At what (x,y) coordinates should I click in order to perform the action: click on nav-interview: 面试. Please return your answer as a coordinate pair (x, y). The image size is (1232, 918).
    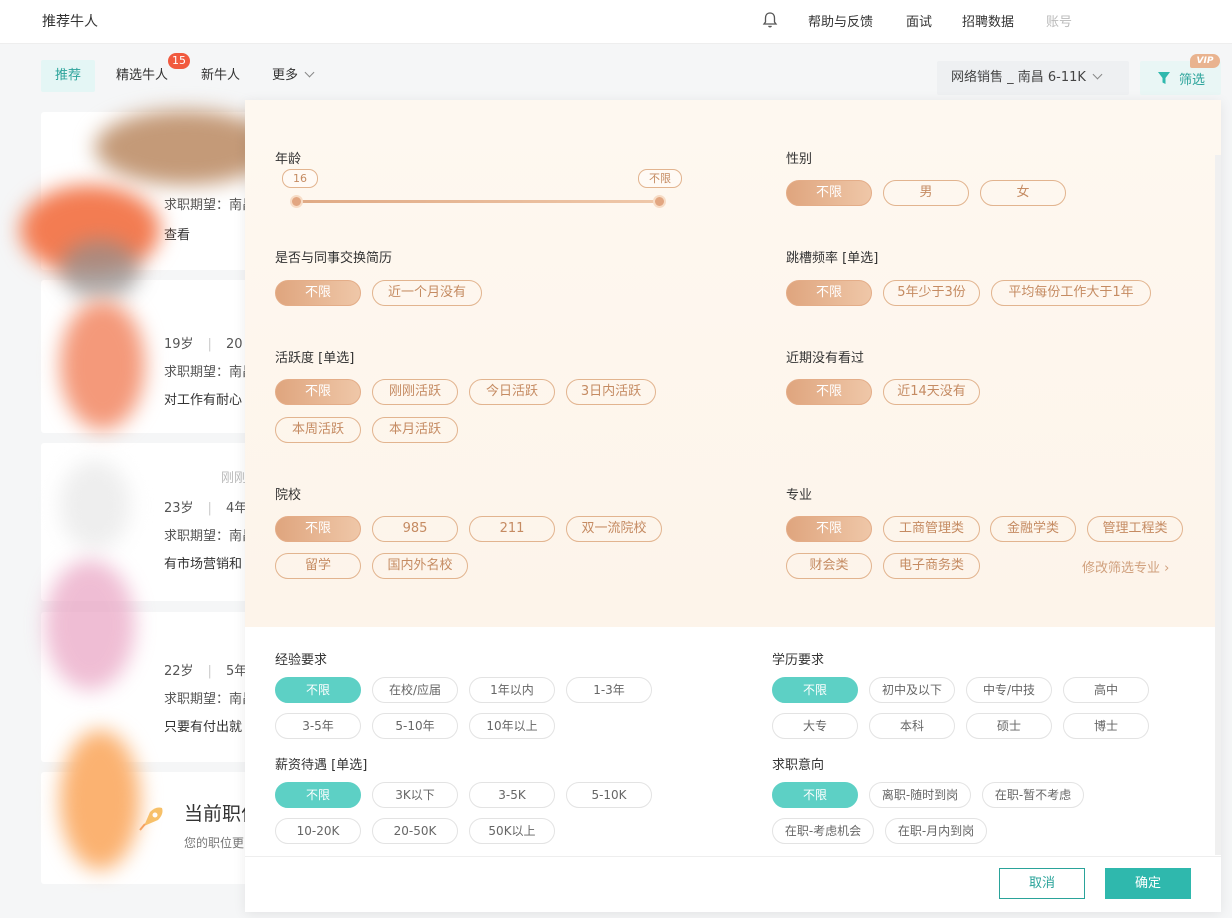
    Looking at the image, I should click on (919, 20).